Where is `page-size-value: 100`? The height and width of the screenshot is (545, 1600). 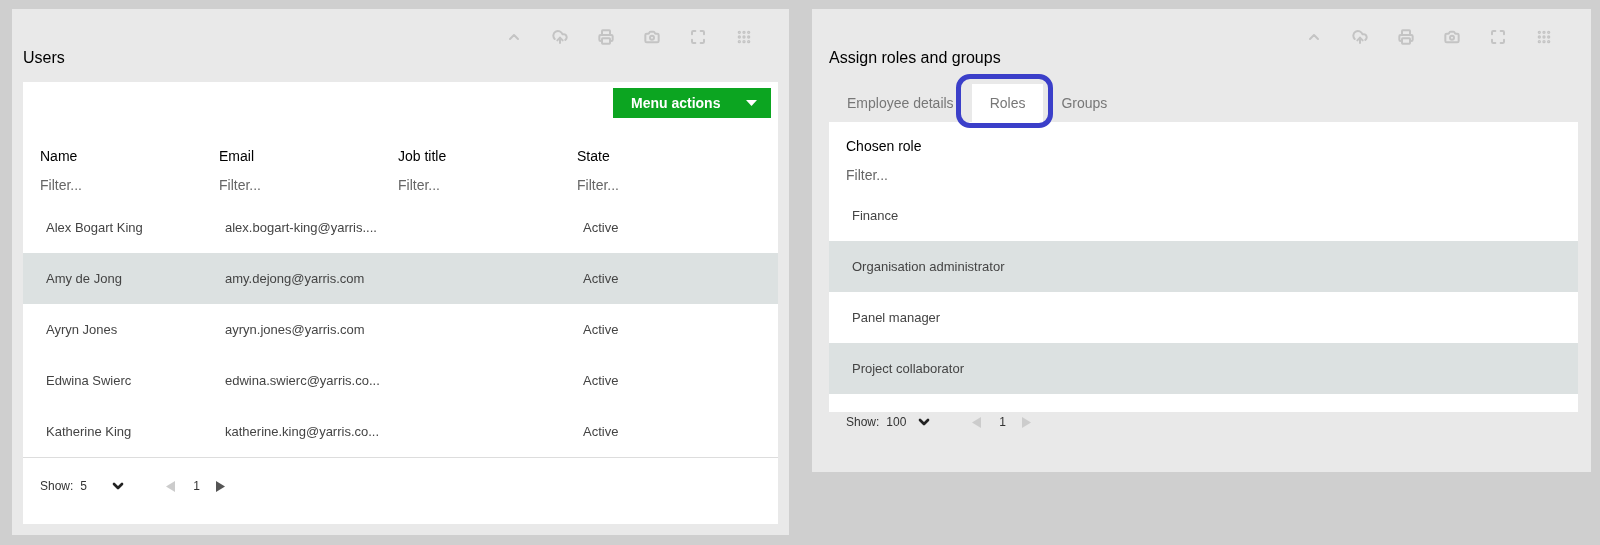
page-size-value: 100 is located at coordinates (897, 422).